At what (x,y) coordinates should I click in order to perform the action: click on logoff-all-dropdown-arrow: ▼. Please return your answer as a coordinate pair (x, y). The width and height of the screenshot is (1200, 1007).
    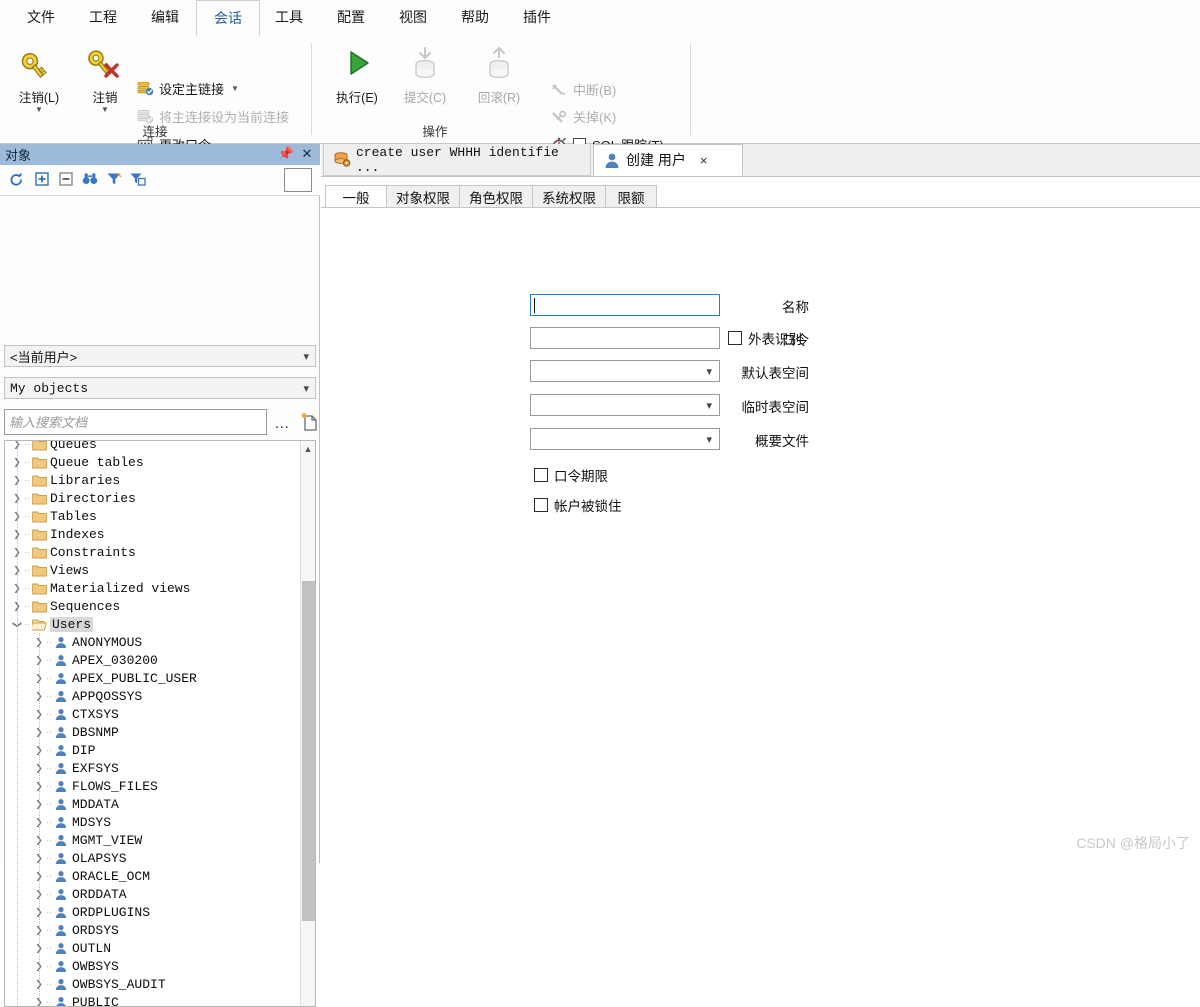
    Looking at the image, I should click on (105, 110).